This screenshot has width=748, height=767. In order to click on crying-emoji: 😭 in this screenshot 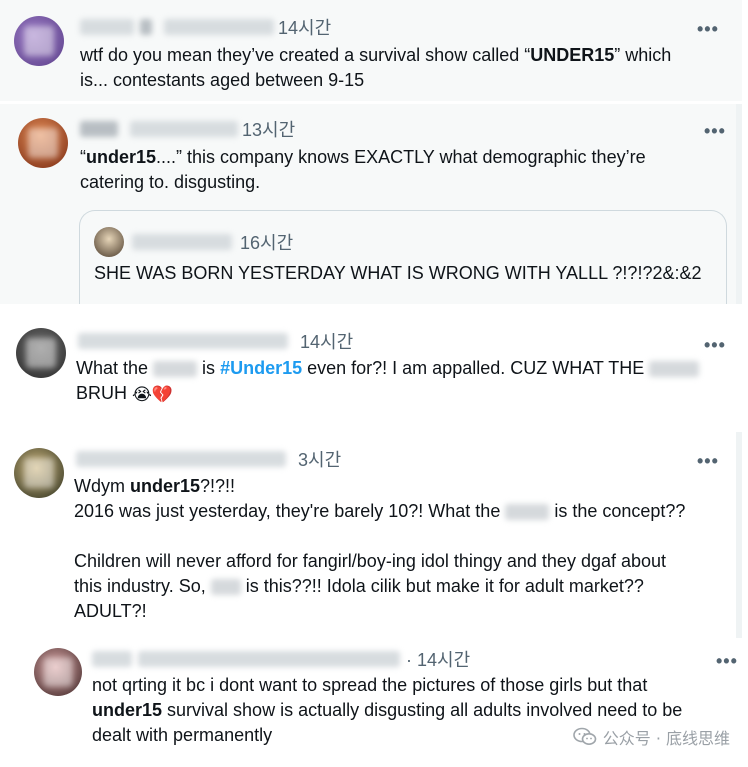, I will do `click(142, 394)`.